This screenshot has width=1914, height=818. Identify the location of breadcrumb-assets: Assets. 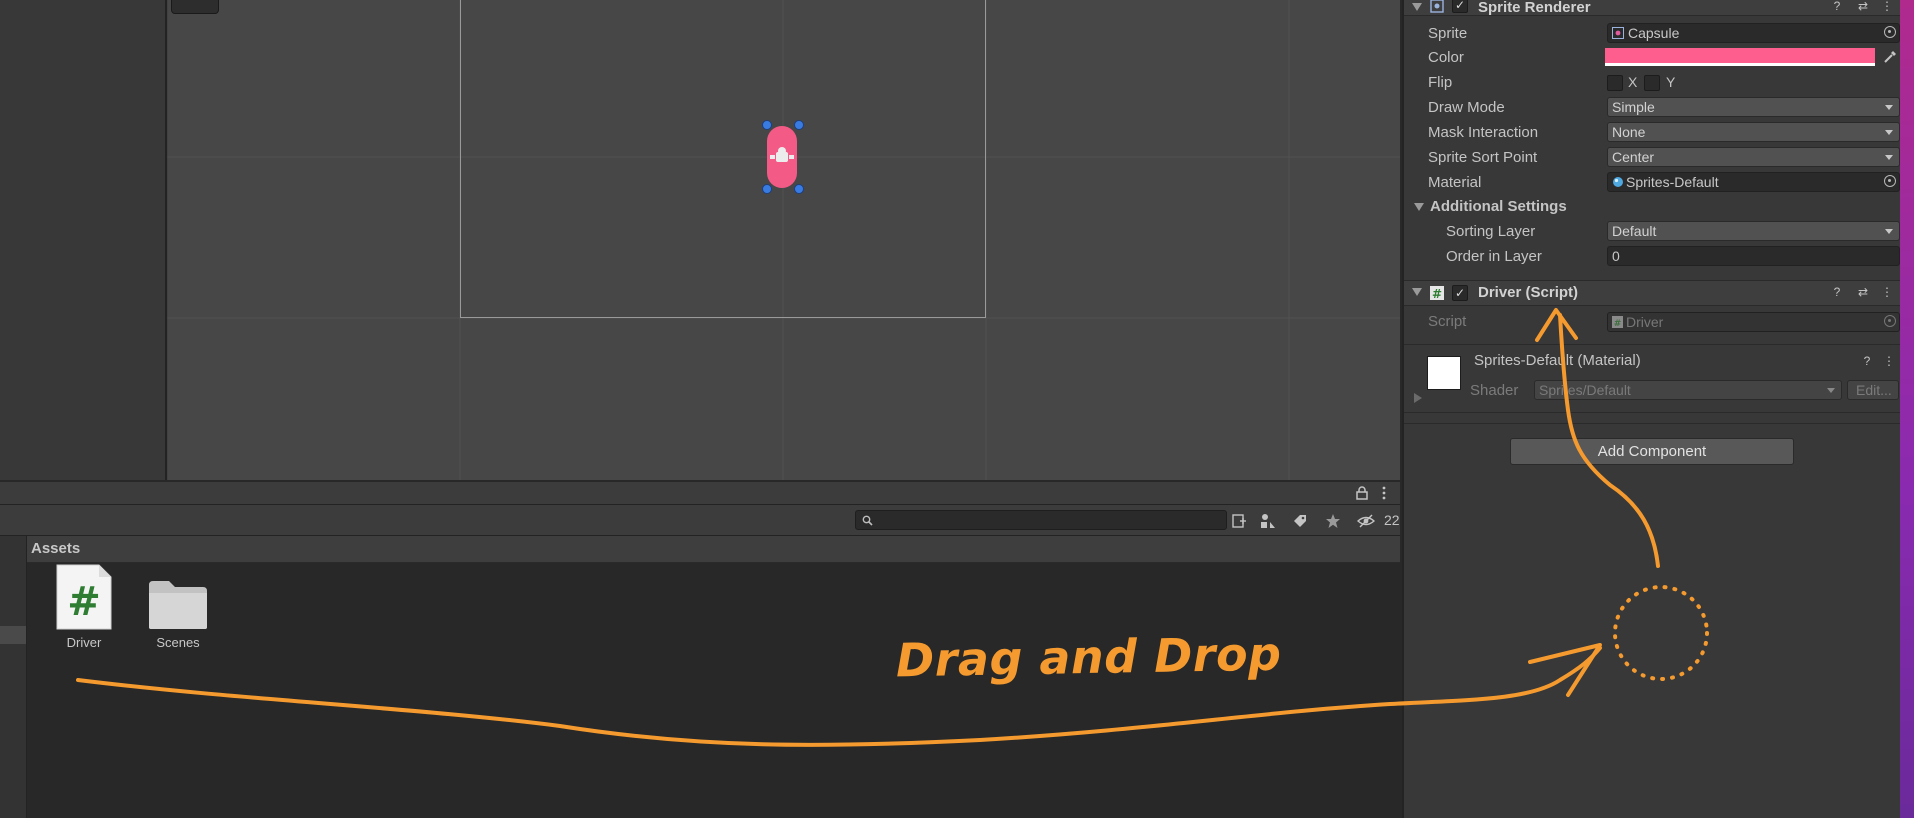
(55, 548).